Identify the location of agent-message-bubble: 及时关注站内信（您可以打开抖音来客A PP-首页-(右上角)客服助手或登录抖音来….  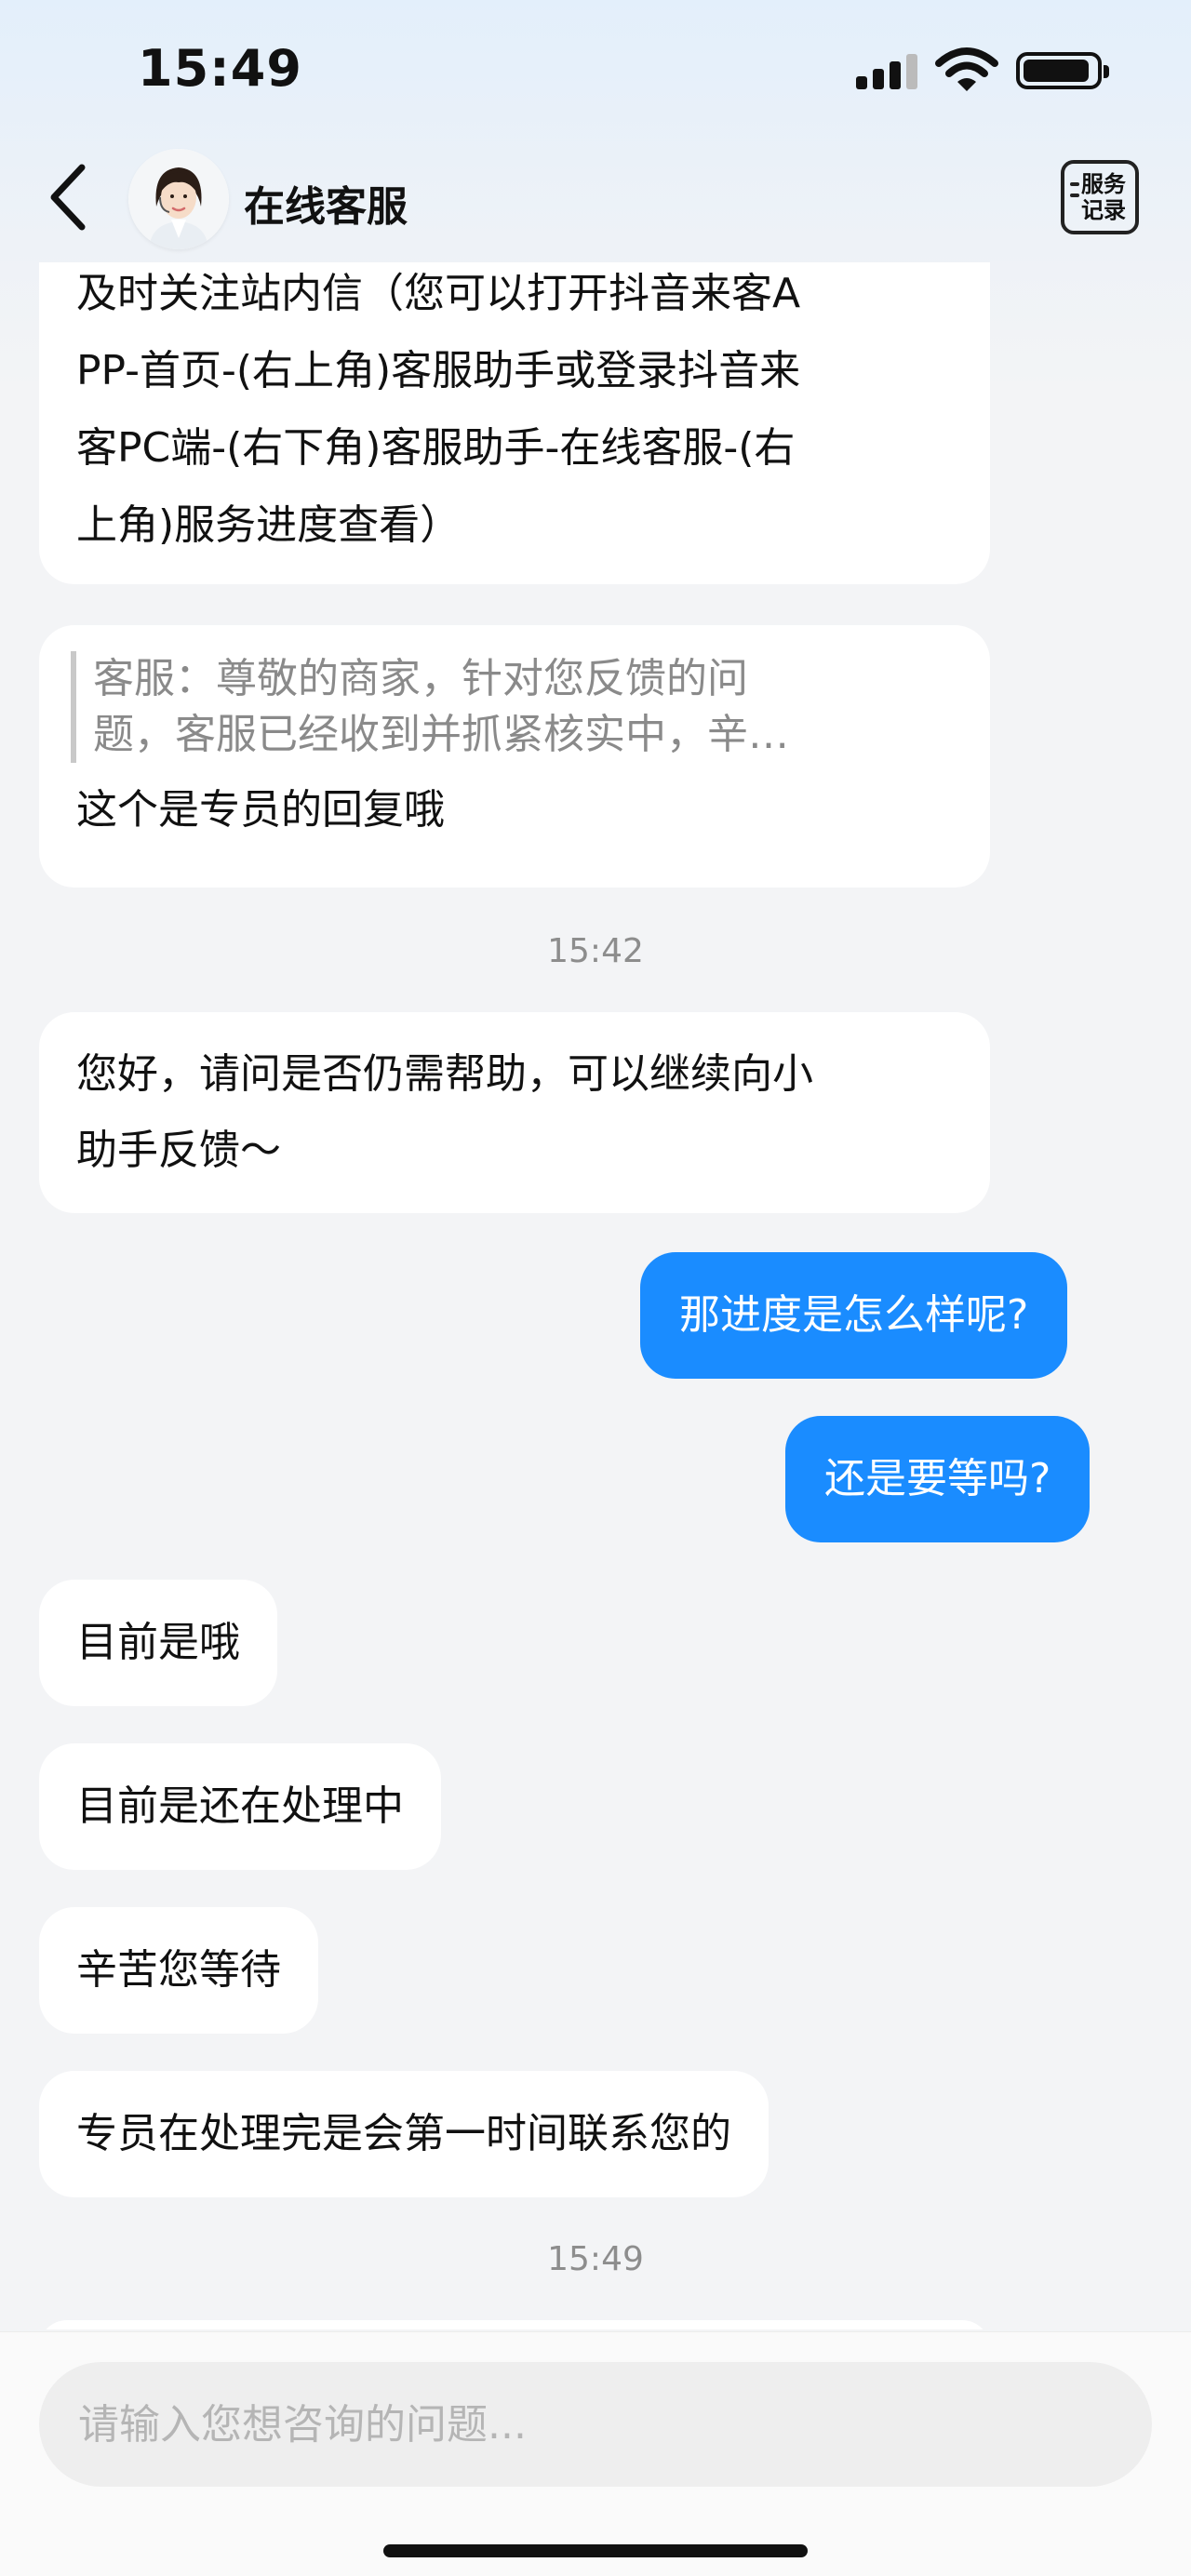
(514, 423).